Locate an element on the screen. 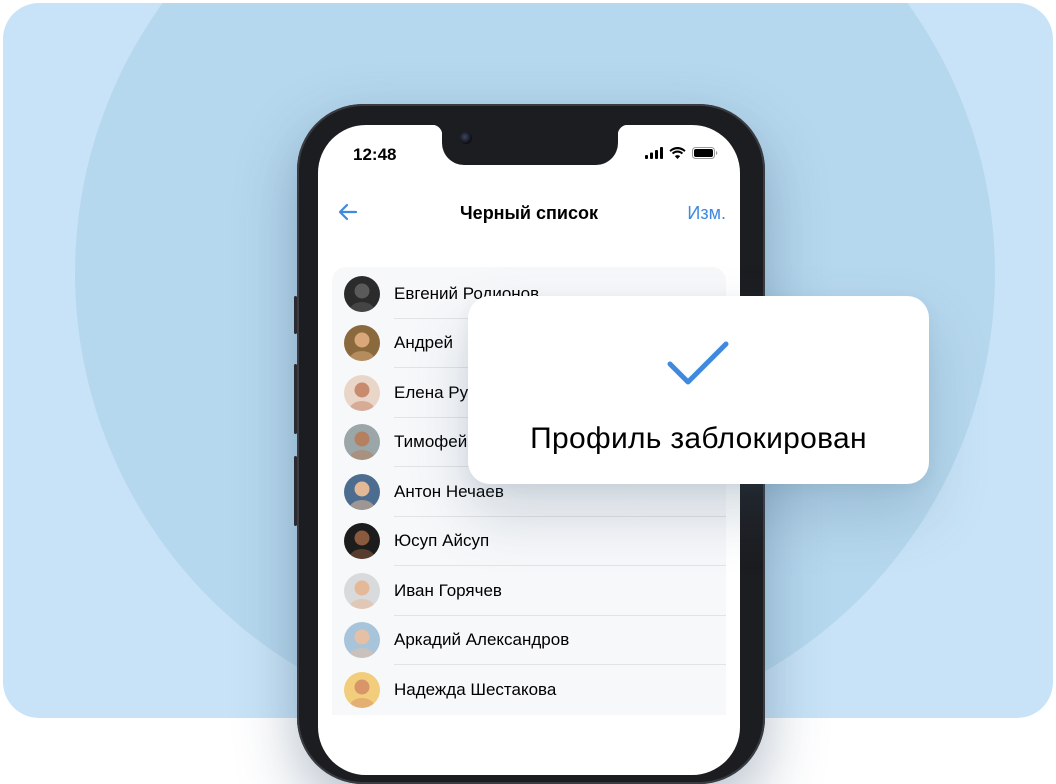 The height and width of the screenshot is (784, 1056). toast-notification: Профиль заблокирован is located at coordinates (698, 390).